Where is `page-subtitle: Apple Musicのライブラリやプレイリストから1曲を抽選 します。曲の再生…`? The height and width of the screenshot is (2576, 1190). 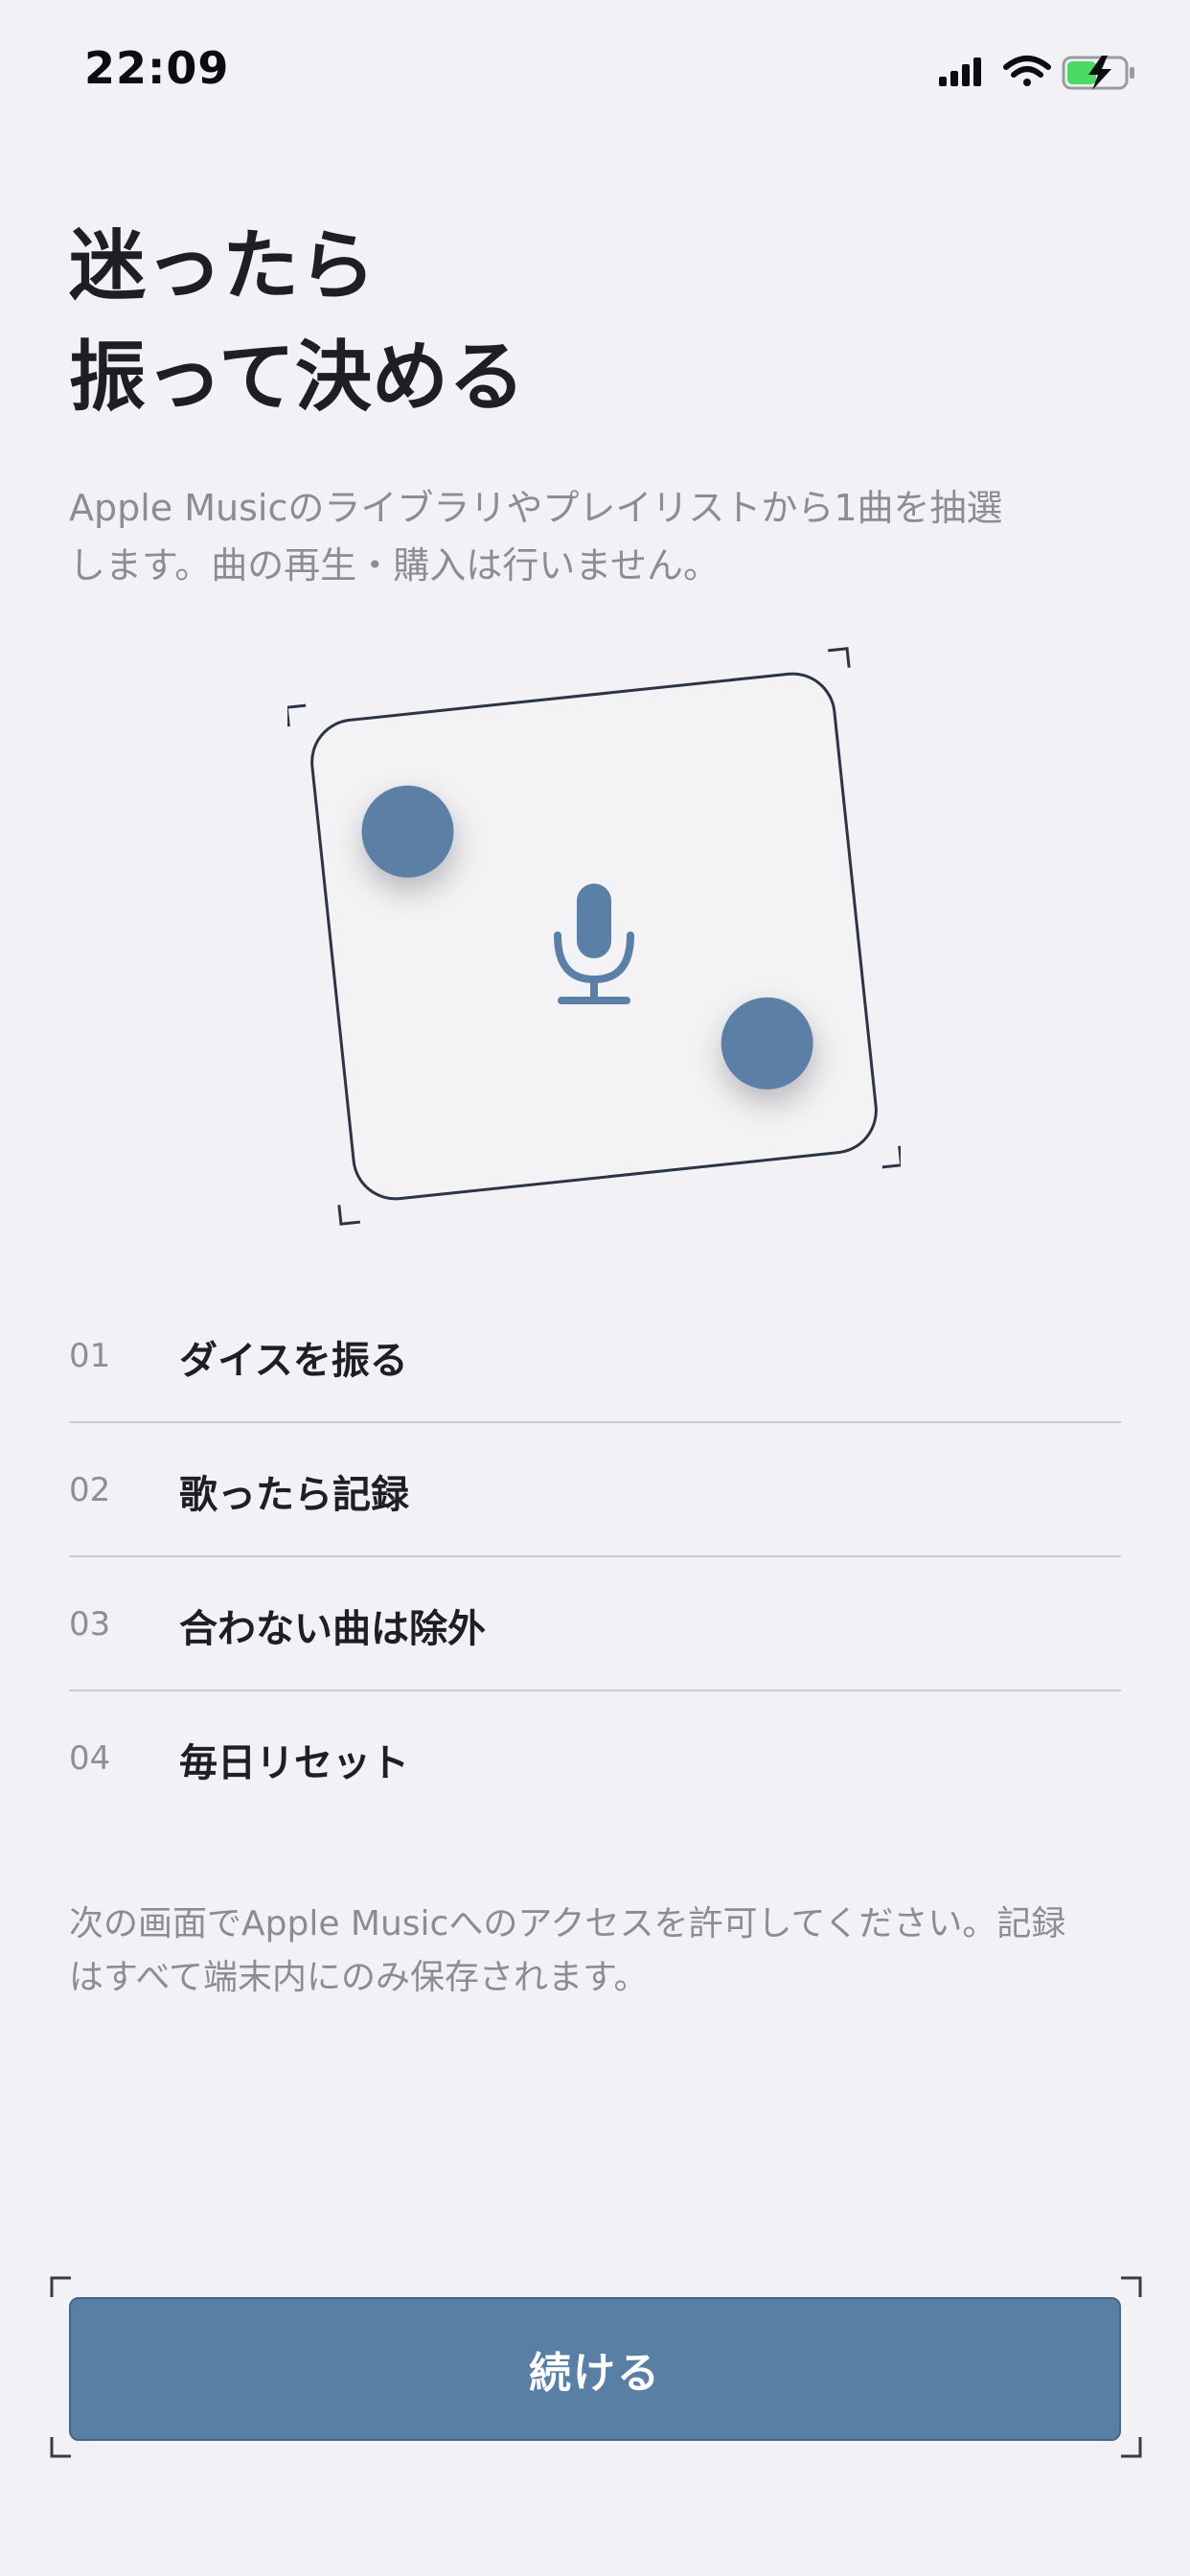 page-subtitle: Apple Musicのライブラリやプレイリストから1曲を抽選 します。曲の再生… is located at coordinates (596, 536).